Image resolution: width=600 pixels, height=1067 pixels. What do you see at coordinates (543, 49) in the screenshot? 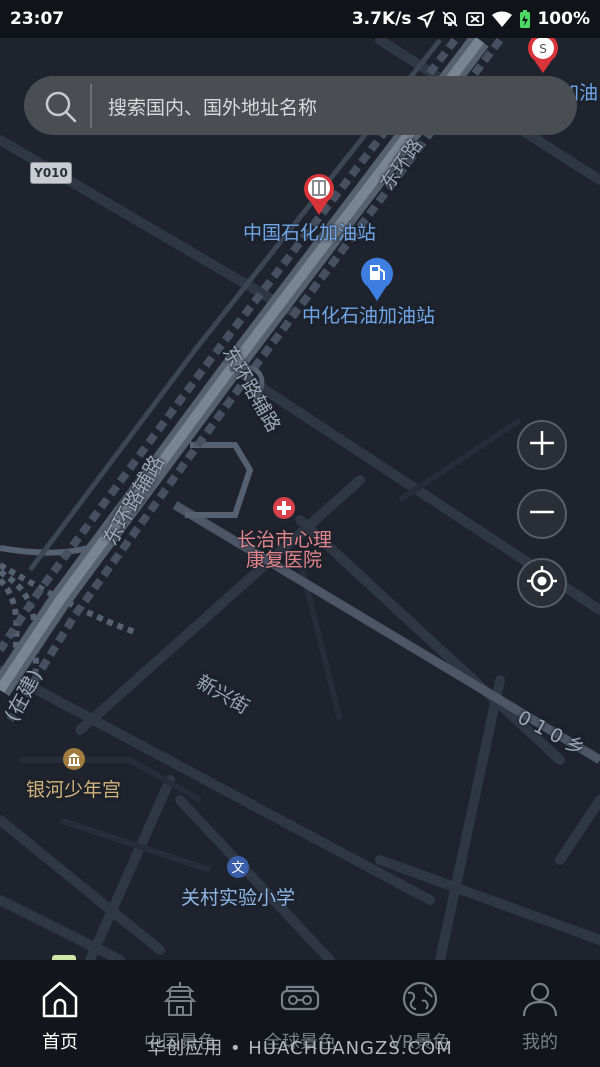
I see `svg-text: S` at bounding box center [543, 49].